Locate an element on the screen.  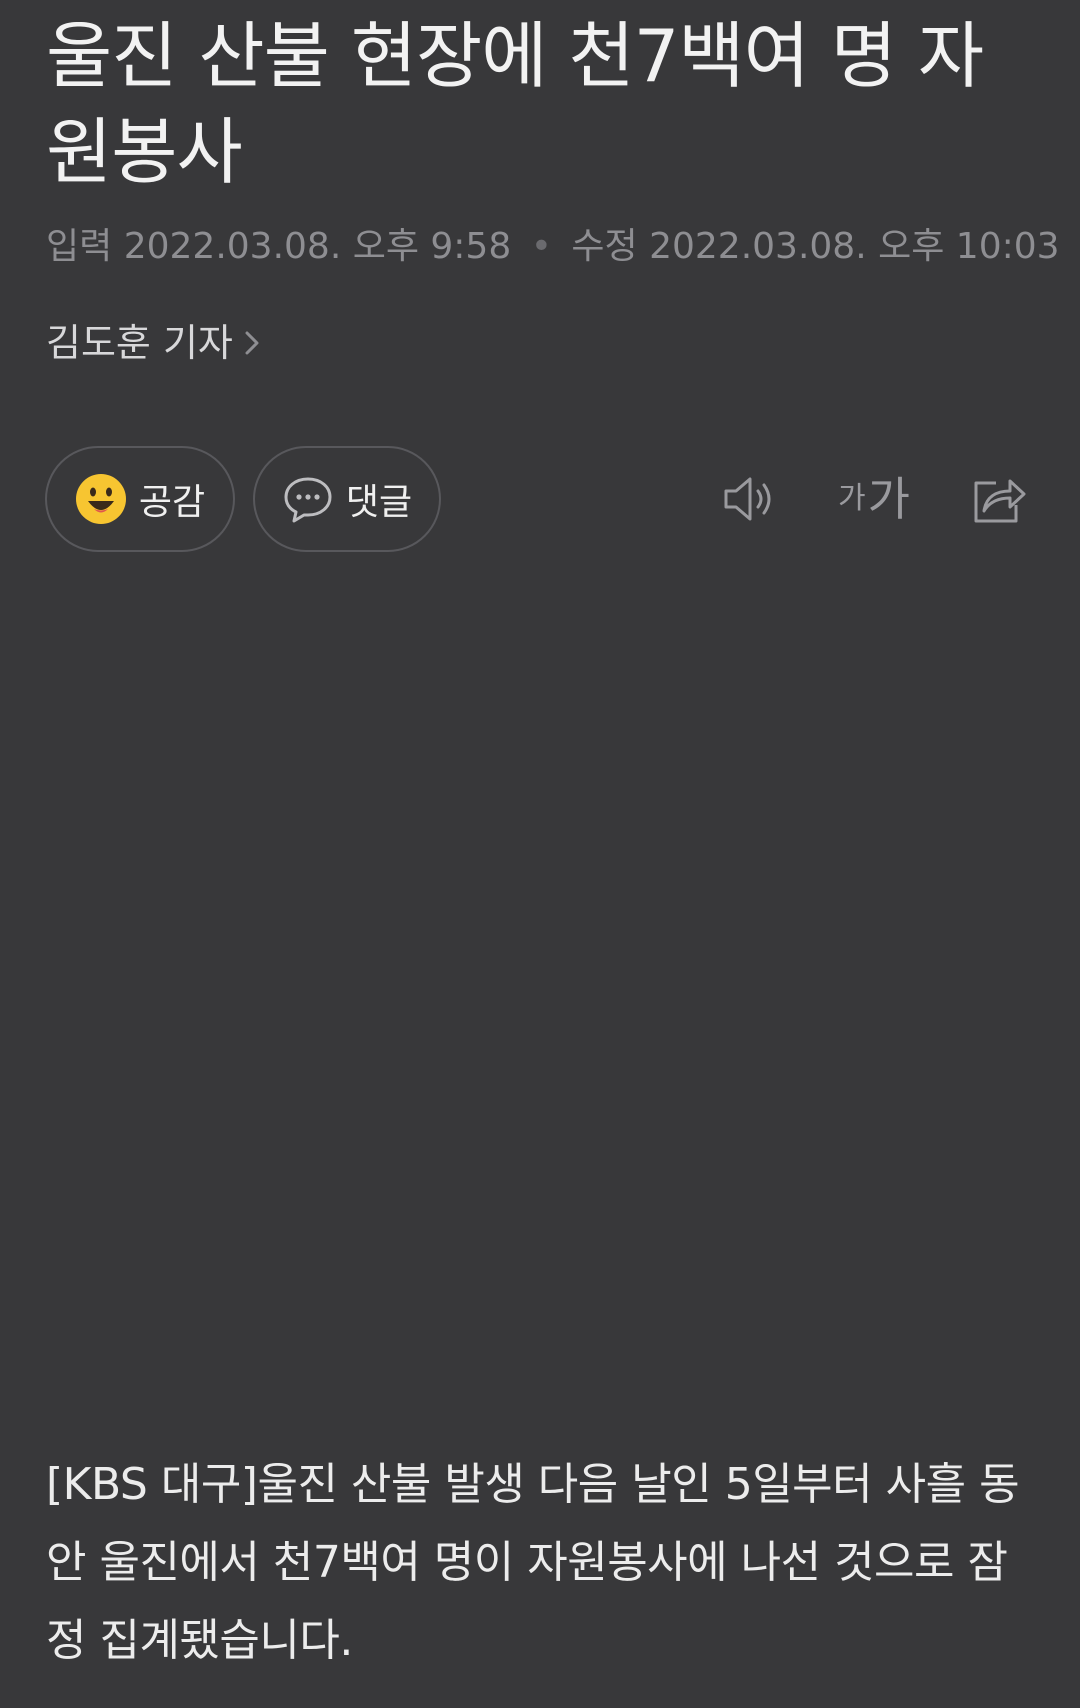
share-icon is located at coordinates (1000, 501).